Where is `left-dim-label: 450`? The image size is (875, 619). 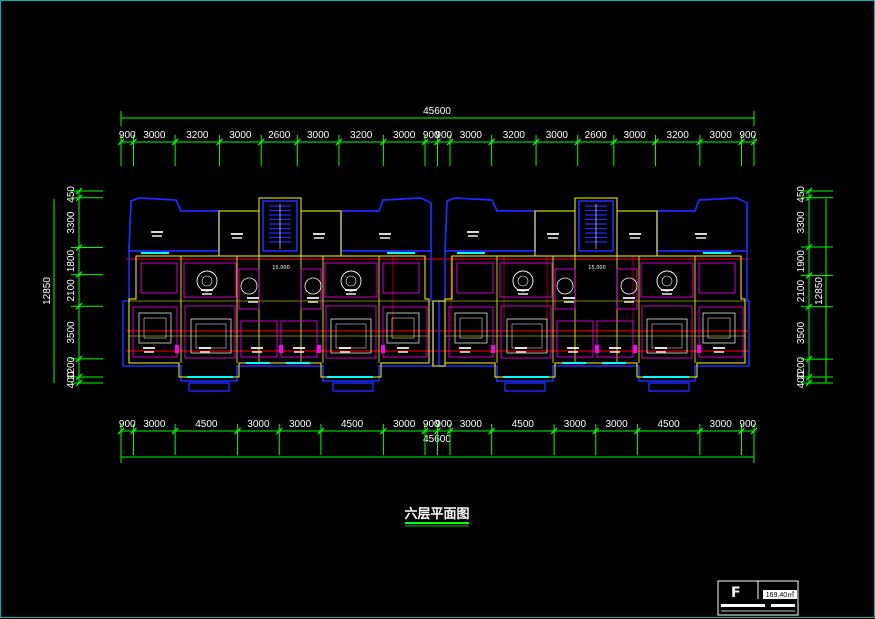 left-dim-label: 450 is located at coordinates (71, 194).